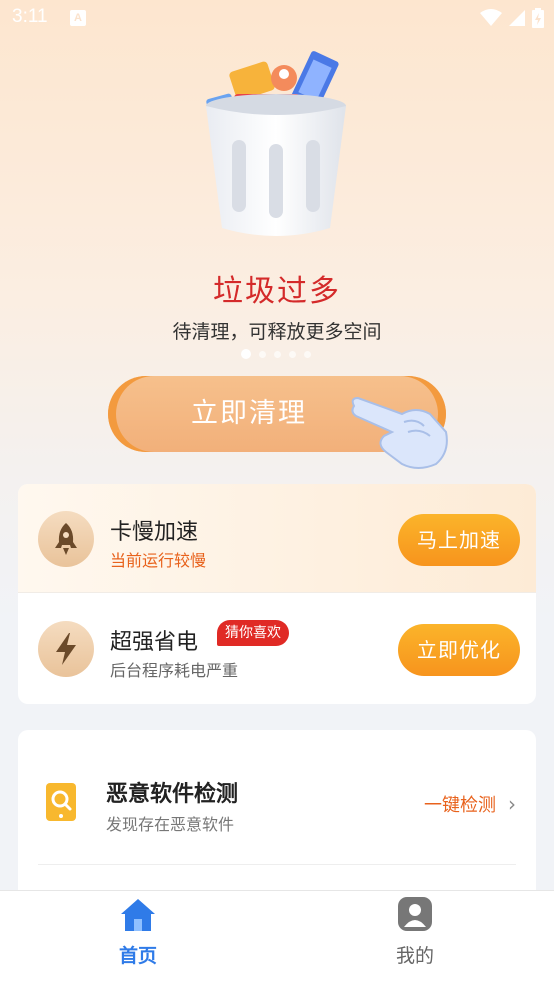 This screenshot has height=984, width=554. Describe the element at coordinates (277, 538) in the screenshot. I see `speed-up-row: 卡慢加速 当前运行较慢 马上加速` at that location.